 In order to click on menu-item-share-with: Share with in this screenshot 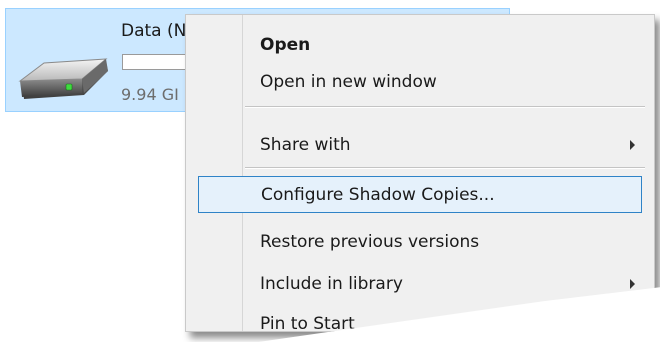, I will do `click(417, 144)`.